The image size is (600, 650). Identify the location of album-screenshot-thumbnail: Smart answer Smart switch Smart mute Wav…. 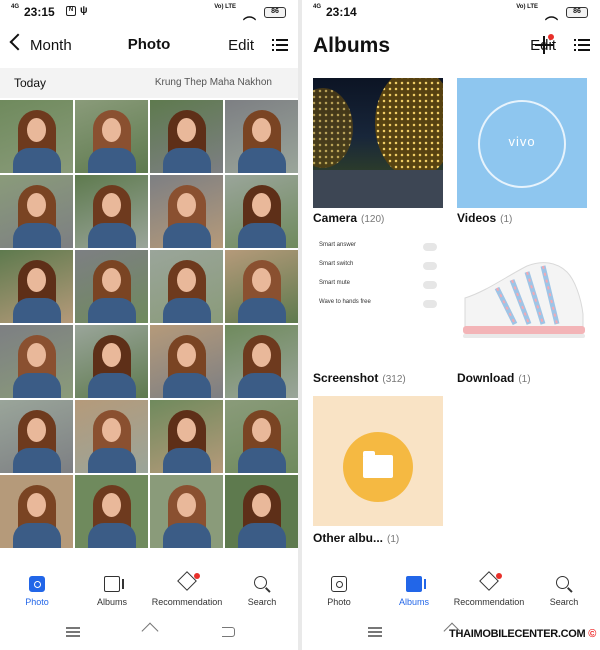
(378, 301).